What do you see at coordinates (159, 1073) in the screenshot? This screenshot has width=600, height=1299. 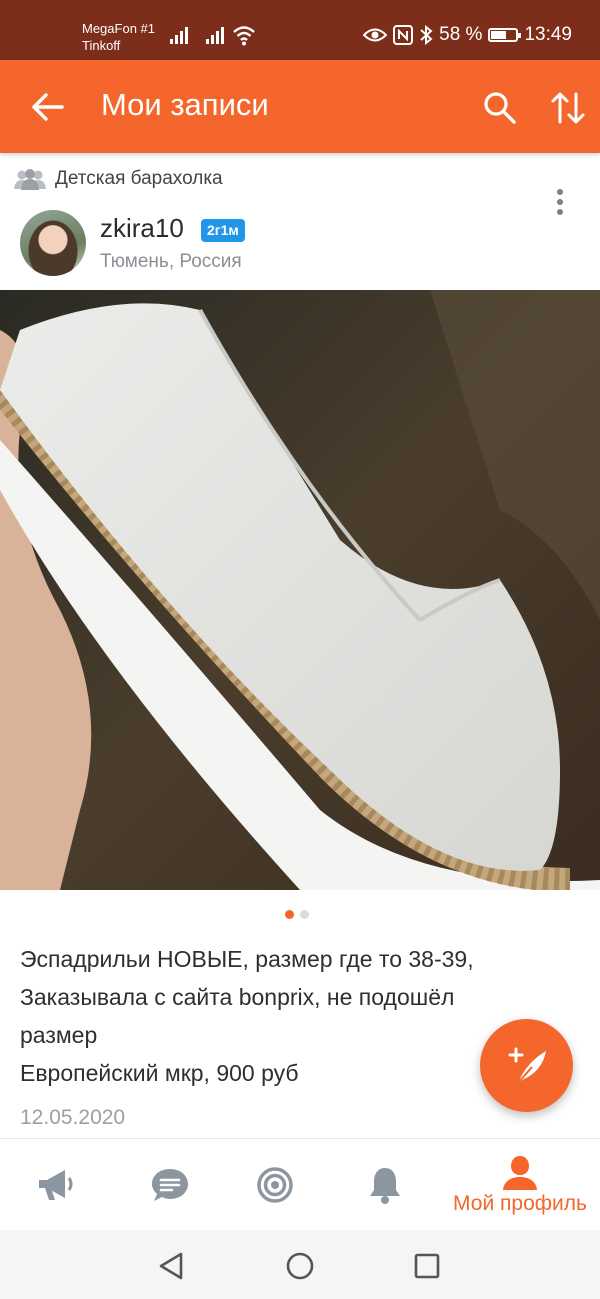 I see `post-text-line: Европейский мкр, 900 руб` at bounding box center [159, 1073].